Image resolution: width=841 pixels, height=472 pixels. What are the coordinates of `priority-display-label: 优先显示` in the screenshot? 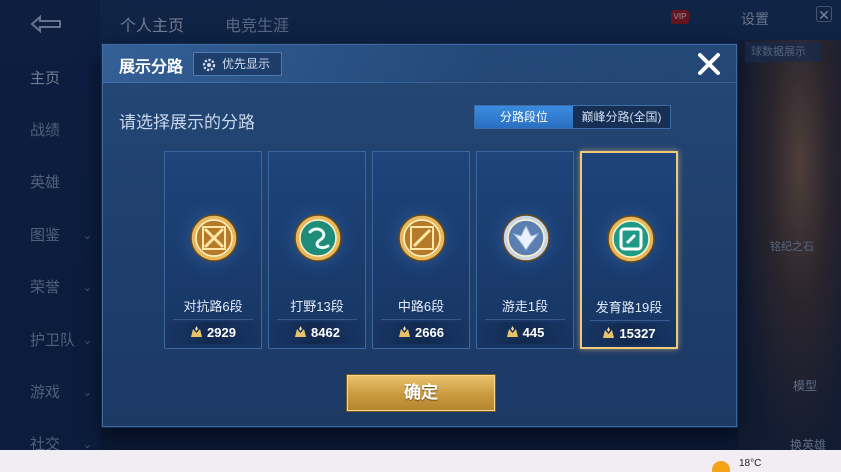 It's located at (246, 64).